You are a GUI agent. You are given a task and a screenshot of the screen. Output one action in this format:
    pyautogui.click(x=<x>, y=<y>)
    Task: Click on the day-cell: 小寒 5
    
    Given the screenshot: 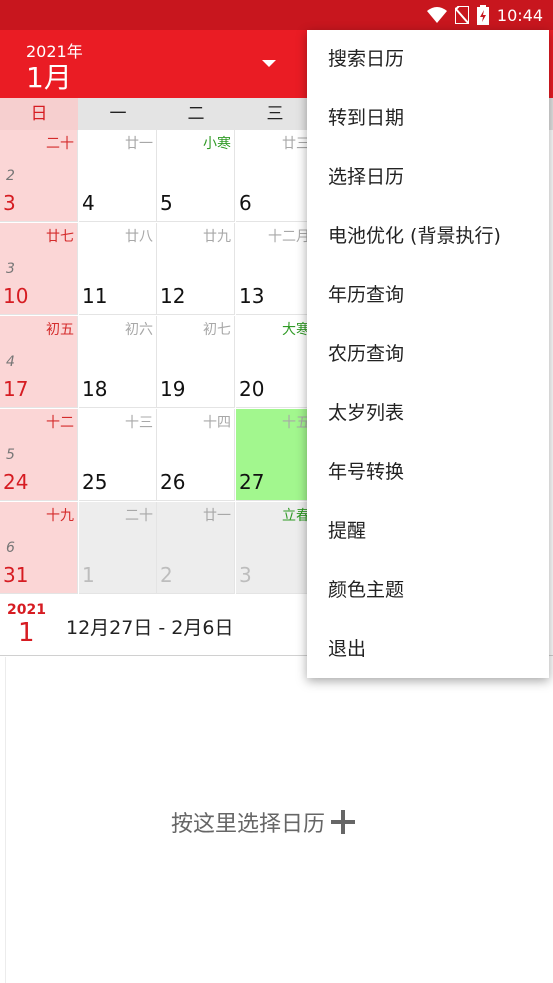 What is the action you would take?
    pyautogui.click(x=196, y=176)
    